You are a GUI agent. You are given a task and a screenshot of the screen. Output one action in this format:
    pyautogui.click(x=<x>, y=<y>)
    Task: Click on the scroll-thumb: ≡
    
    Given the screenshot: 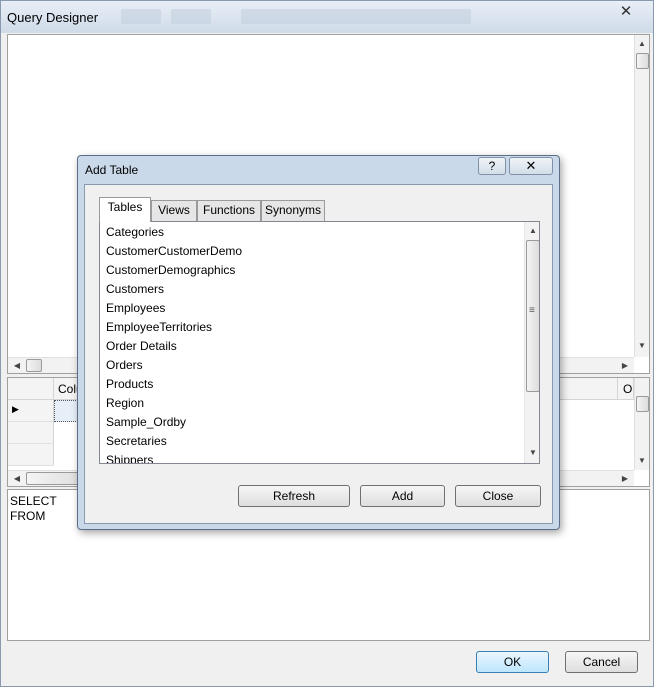 What is the action you would take?
    pyautogui.click(x=532, y=316)
    